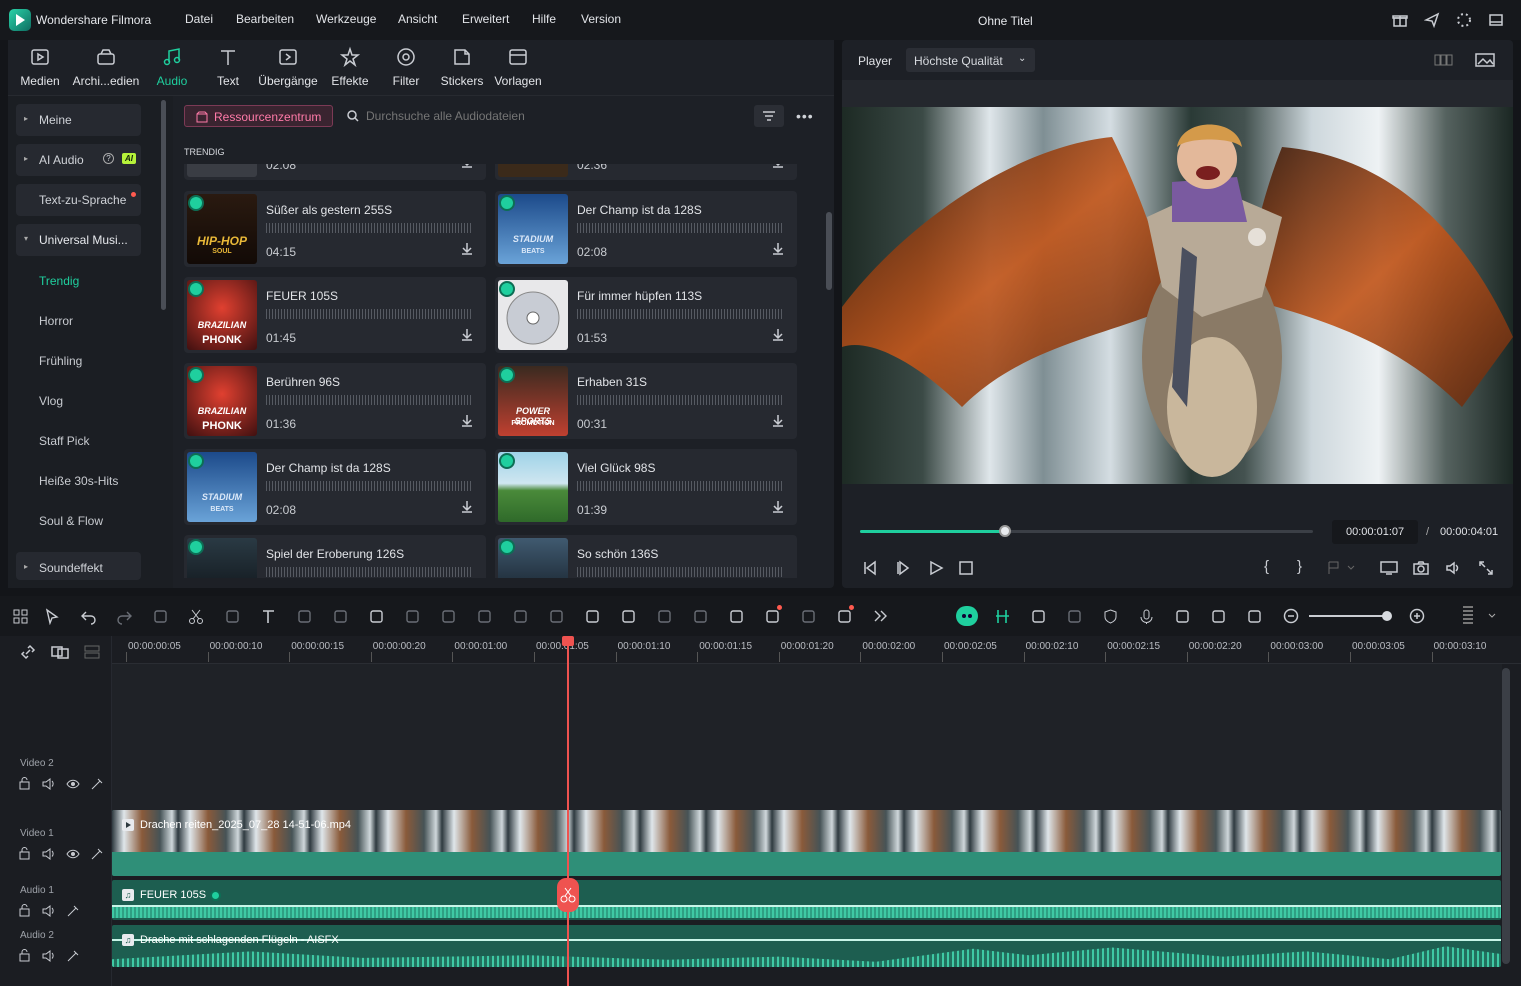 Image resolution: width=1521 pixels, height=986 pixels. Describe the element at coordinates (335, 315) in the screenshot. I see `track-card: BRAZILIAN PHONK FEUER 105S 01:45` at that location.